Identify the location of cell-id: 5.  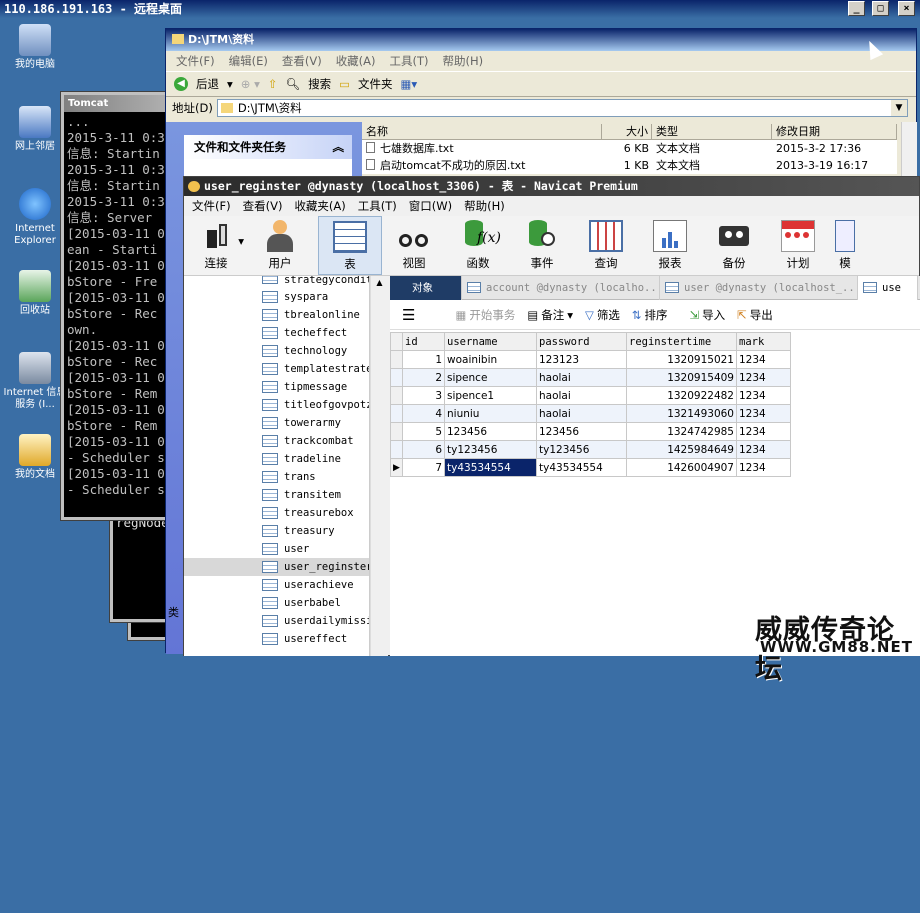
(423, 431).